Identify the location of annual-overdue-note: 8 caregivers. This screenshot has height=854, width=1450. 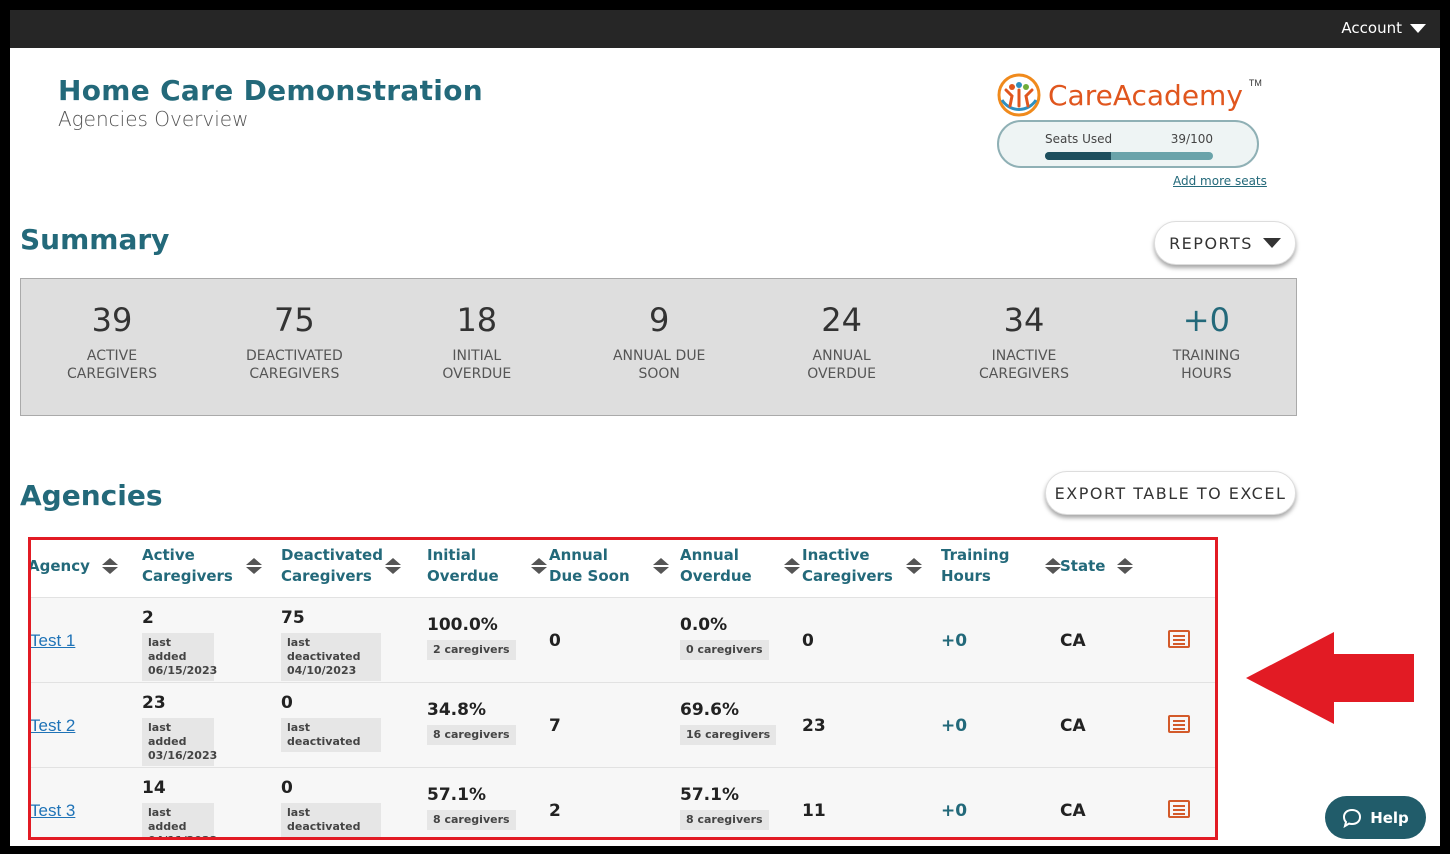
(724, 820).